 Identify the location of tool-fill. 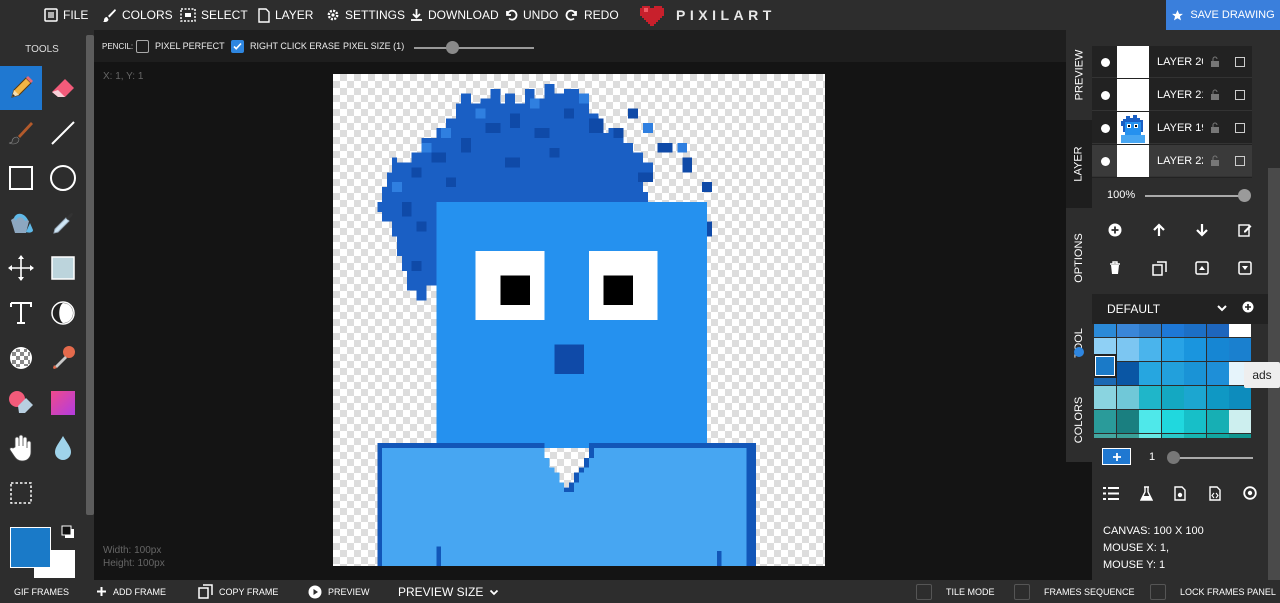
(21, 223).